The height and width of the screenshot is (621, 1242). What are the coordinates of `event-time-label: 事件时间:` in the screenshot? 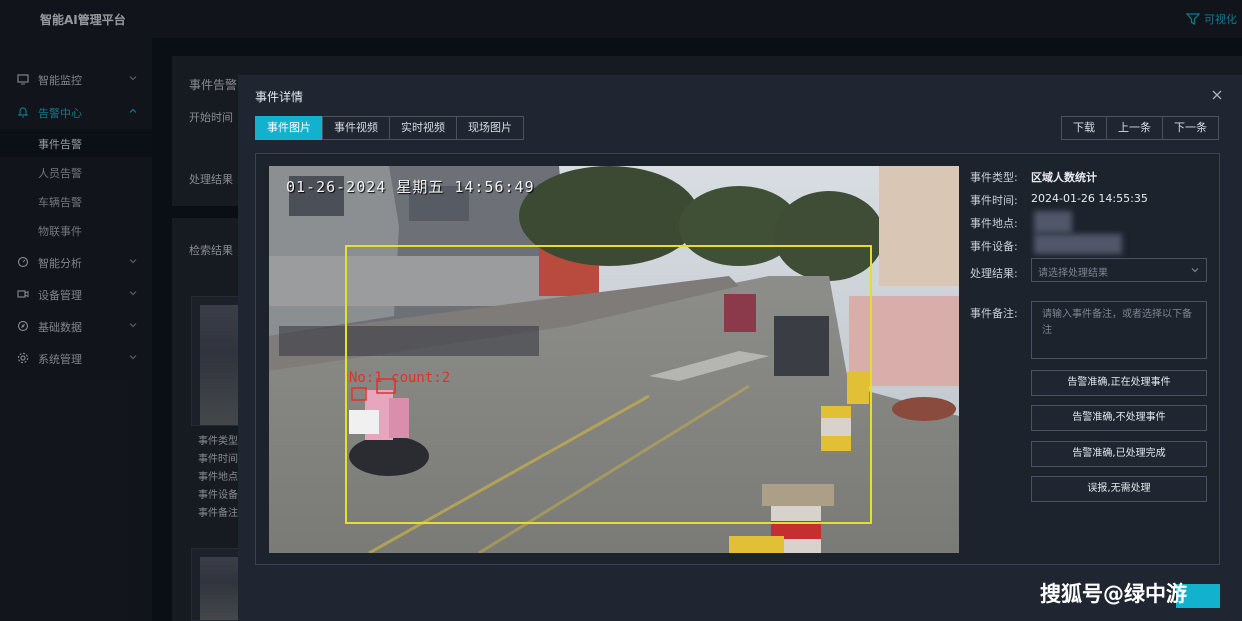 It's located at (994, 200).